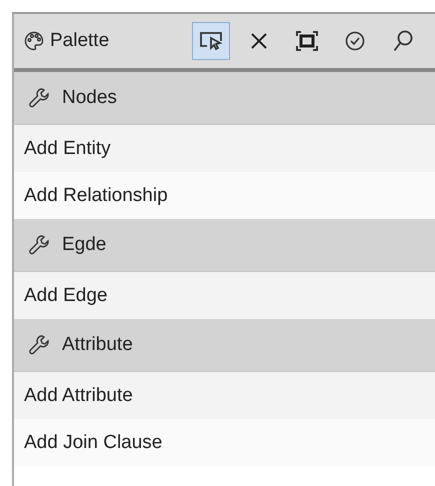 This screenshot has width=435, height=486. Describe the element at coordinates (259, 41) in the screenshot. I see `close-icon` at that location.